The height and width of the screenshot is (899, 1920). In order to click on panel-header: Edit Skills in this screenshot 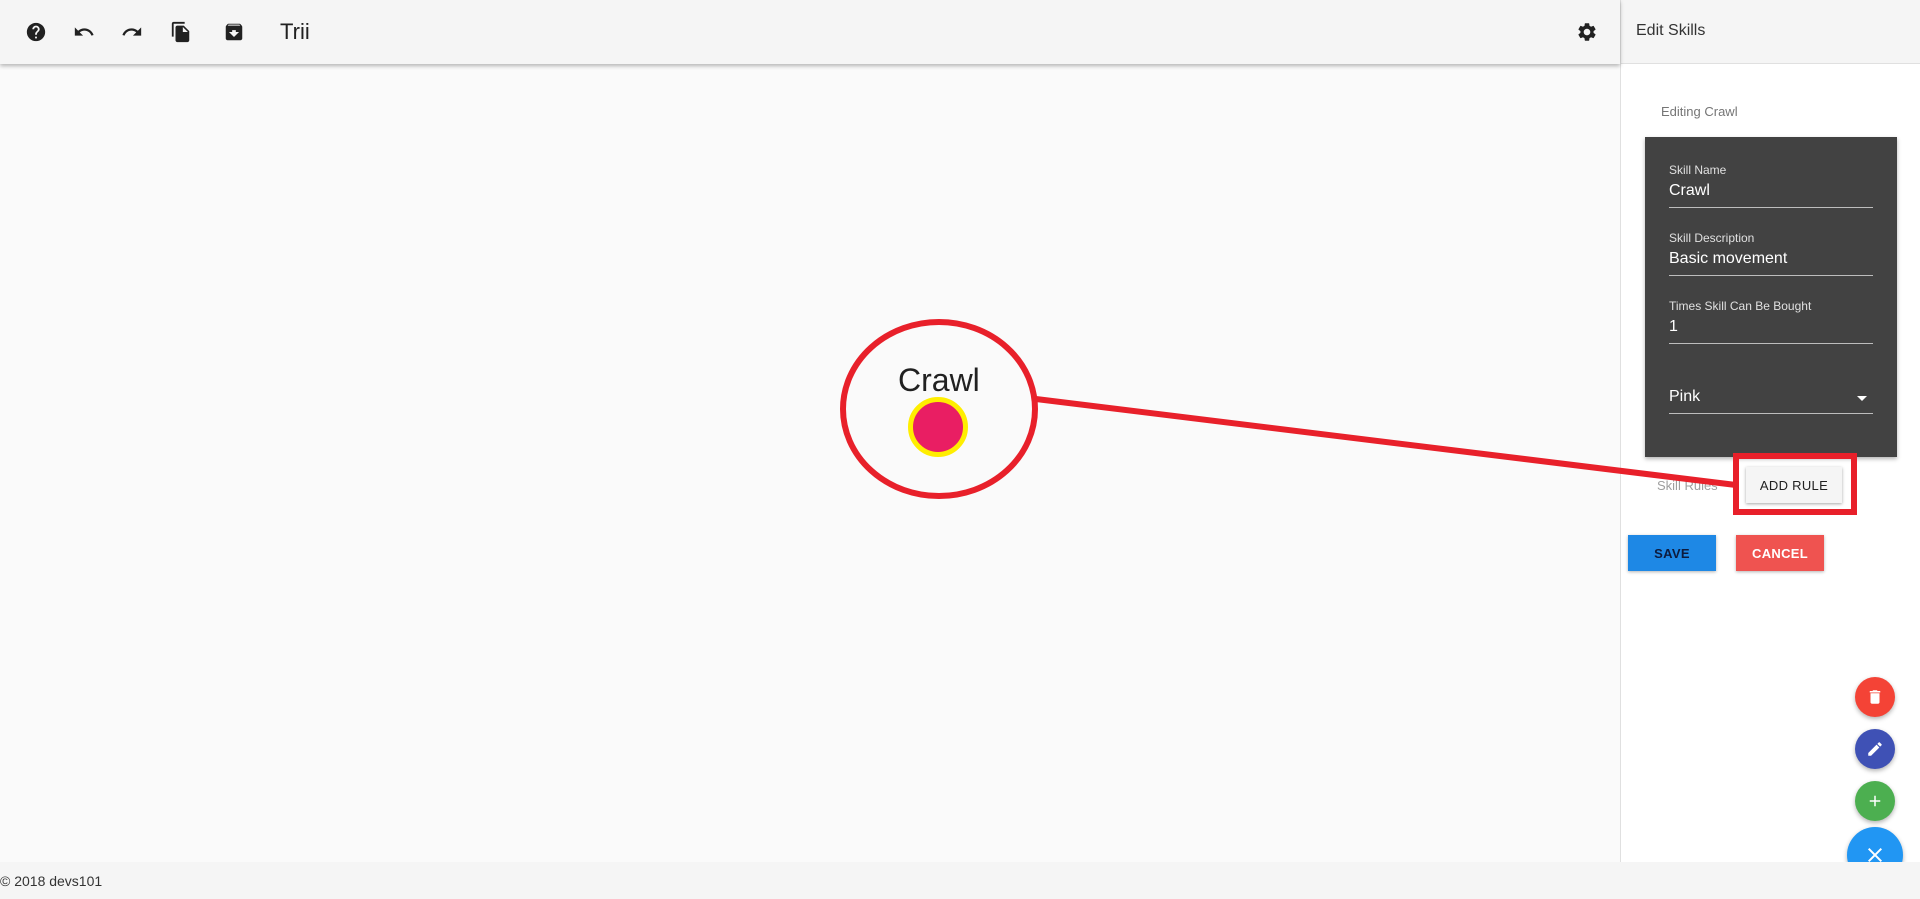, I will do `click(1770, 32)`.